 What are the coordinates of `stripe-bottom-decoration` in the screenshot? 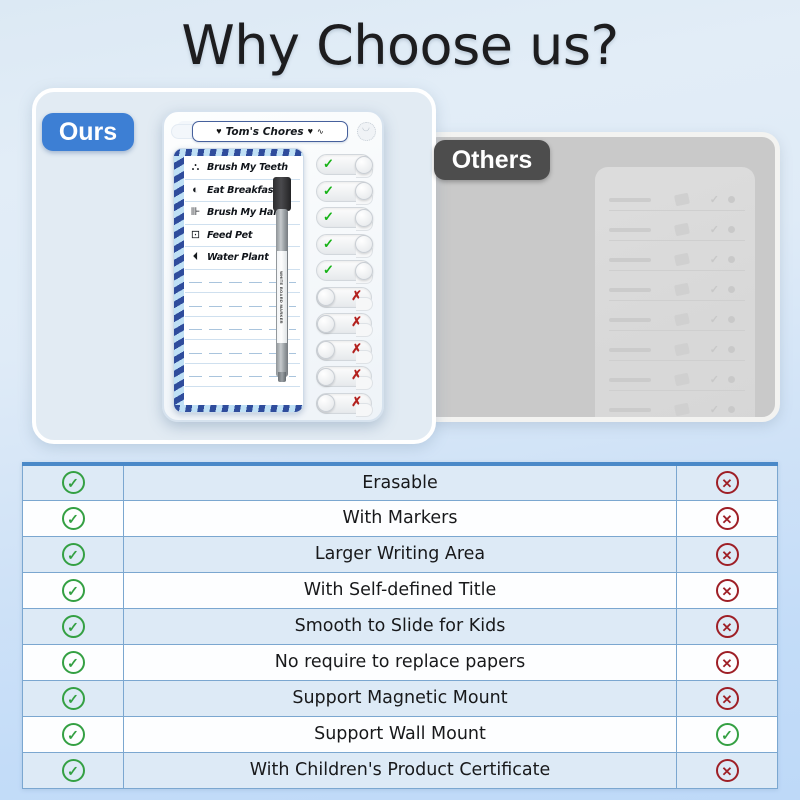 It's located at (238, 408).